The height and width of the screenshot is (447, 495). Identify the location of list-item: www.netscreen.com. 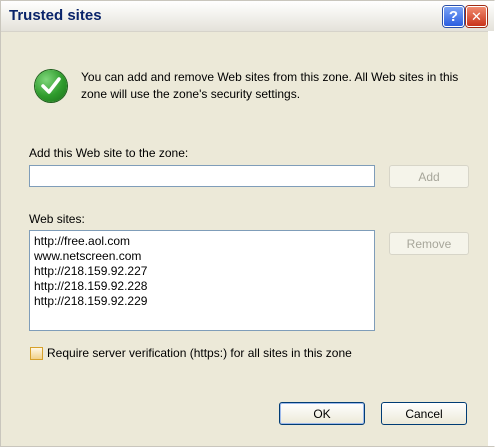
(202, 256).